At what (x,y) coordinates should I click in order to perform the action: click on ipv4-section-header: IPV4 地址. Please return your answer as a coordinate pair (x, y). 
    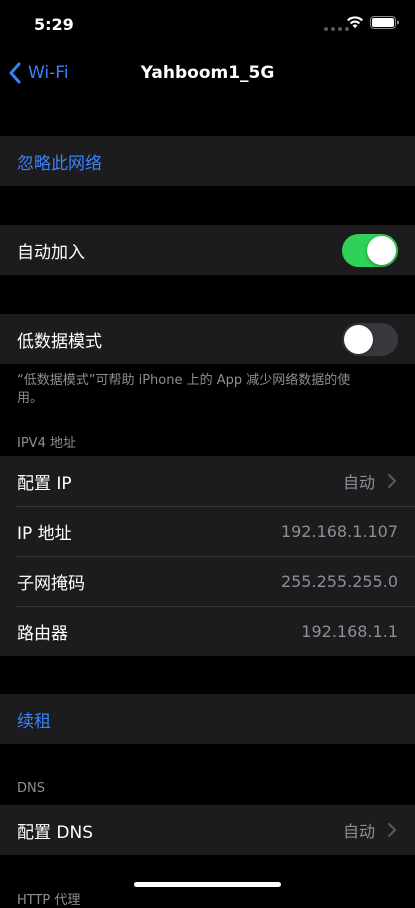
    Looking at the image, I should click on (46, 443).